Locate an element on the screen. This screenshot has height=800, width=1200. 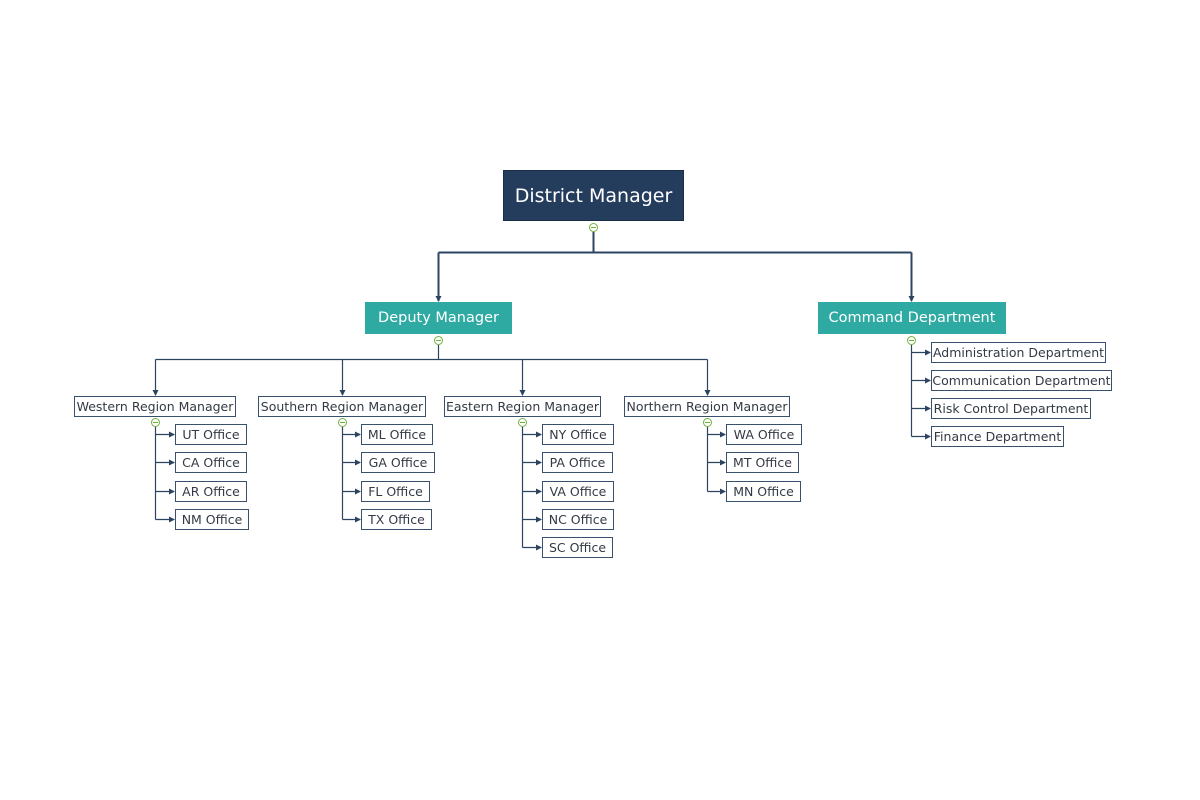
node-communication-department: Communication Department is located at coordinates (1021, 380).